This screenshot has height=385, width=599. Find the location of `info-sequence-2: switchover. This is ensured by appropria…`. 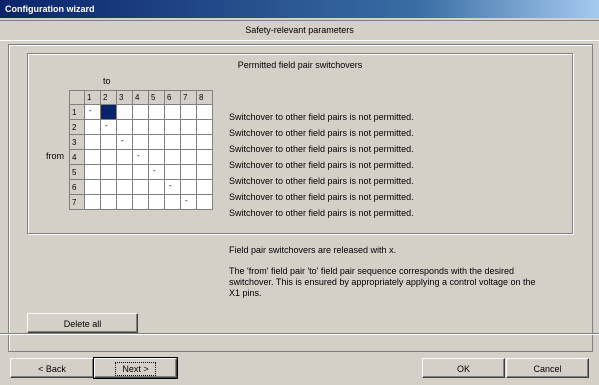

info-sequence-2: switchover. This is ensured by appropria… is located at coordinates (382, 282).